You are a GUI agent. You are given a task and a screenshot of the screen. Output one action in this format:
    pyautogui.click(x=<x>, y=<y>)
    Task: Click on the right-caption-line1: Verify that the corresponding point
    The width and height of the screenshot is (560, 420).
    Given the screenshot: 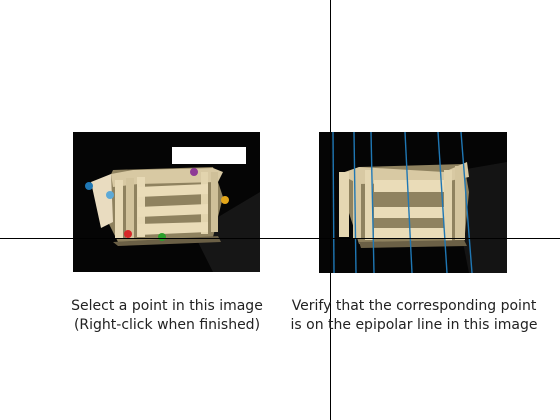 What is the action you would take?
    pyautogui.click(x=414, y=306)
    